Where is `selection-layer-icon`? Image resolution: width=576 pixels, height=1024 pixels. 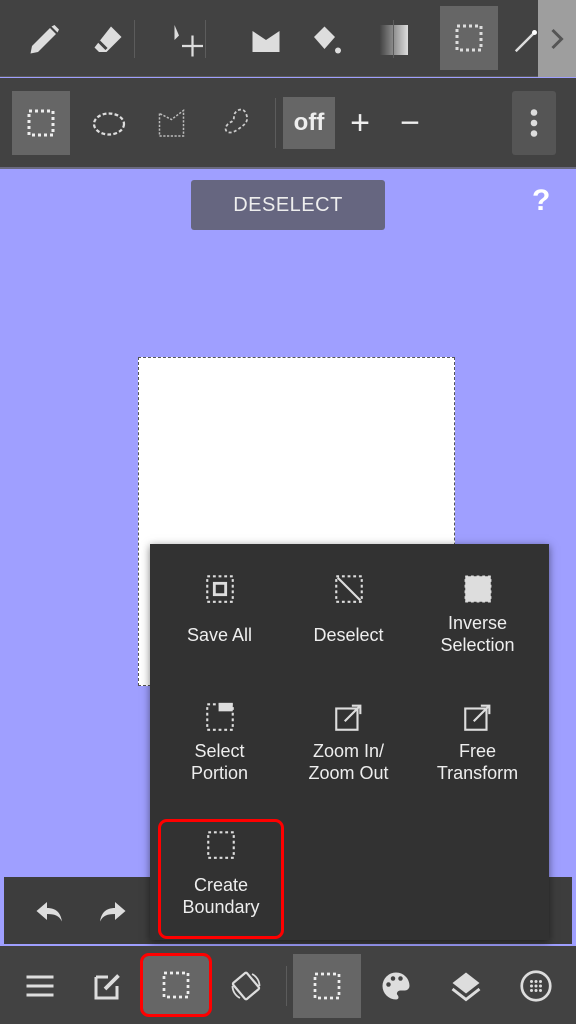 selection-layer-icon is located at coordinates (327, 986).